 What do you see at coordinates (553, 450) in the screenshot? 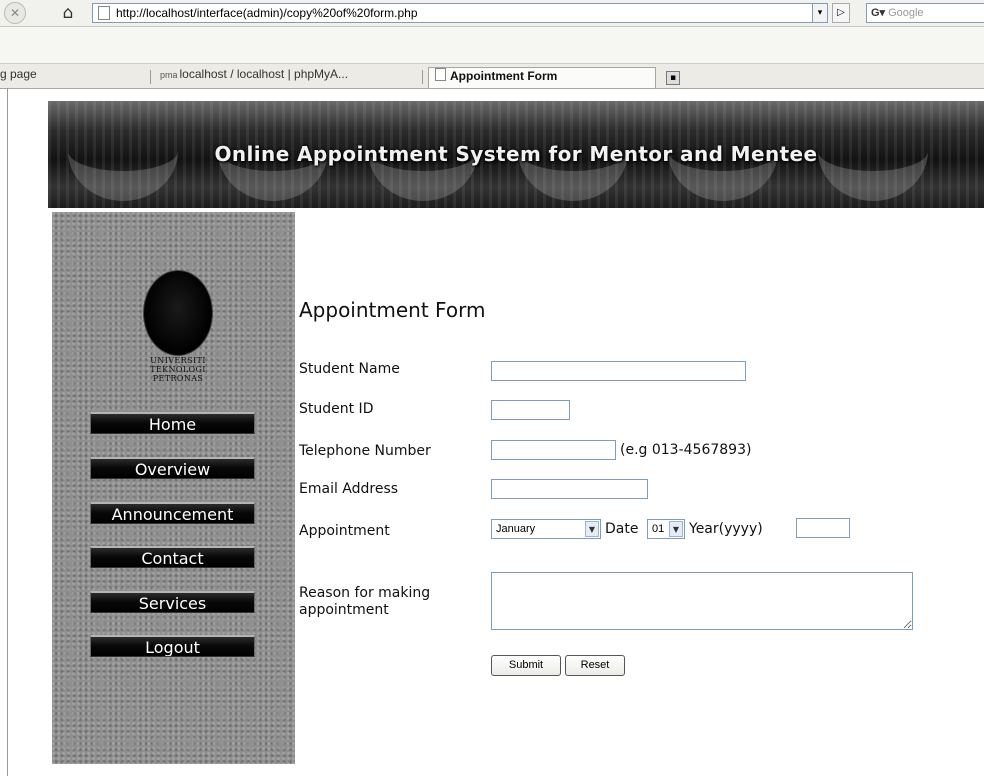
I see `telephone-input` at bounding box center [553, 450].